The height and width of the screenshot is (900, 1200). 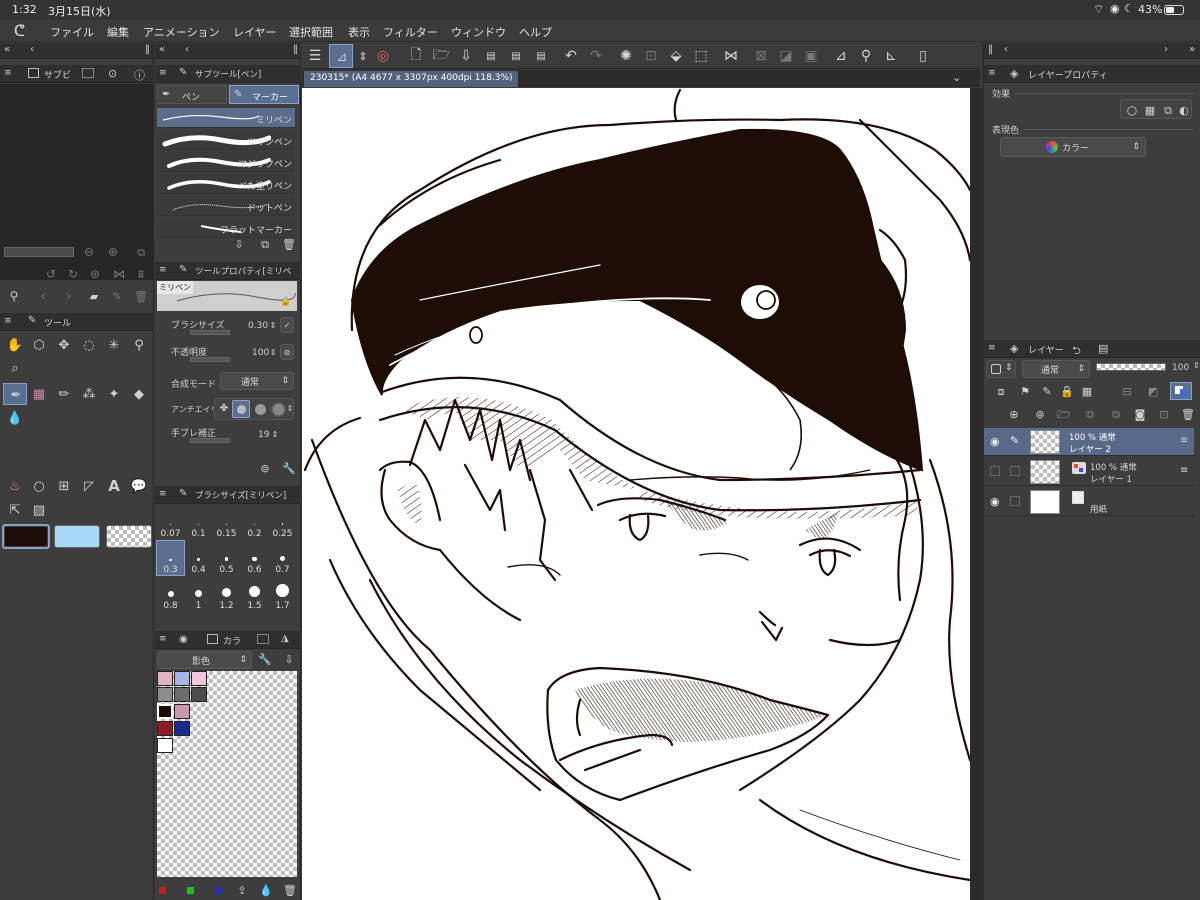 I want to click on main-color-swatch, so click(x=26, y=536).